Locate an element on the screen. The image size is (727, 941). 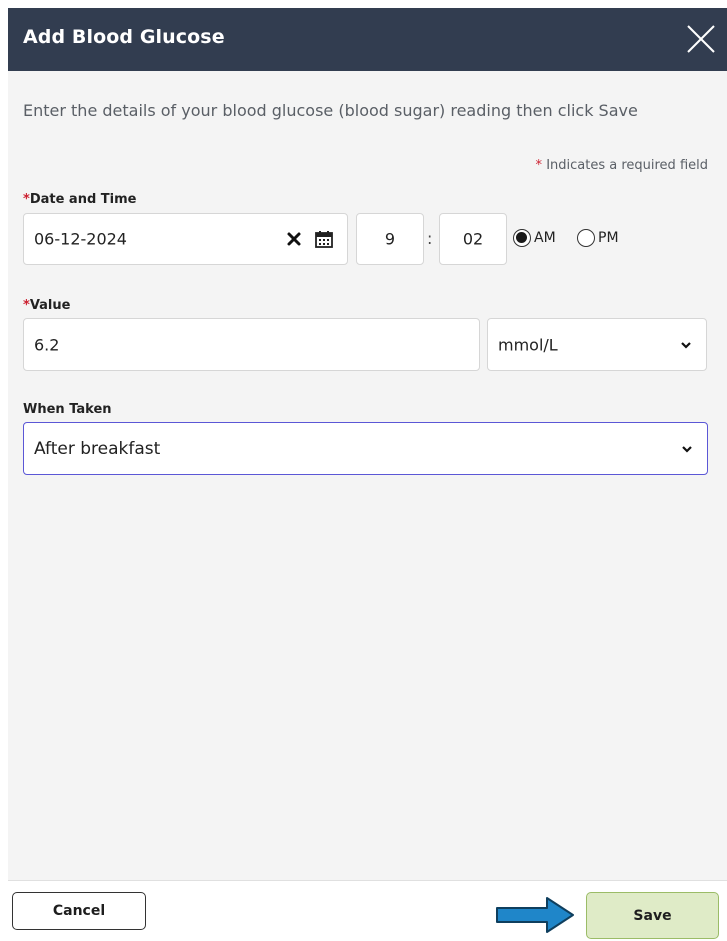
date-time-label: *Date and Time is located at coordinates (79, 199).